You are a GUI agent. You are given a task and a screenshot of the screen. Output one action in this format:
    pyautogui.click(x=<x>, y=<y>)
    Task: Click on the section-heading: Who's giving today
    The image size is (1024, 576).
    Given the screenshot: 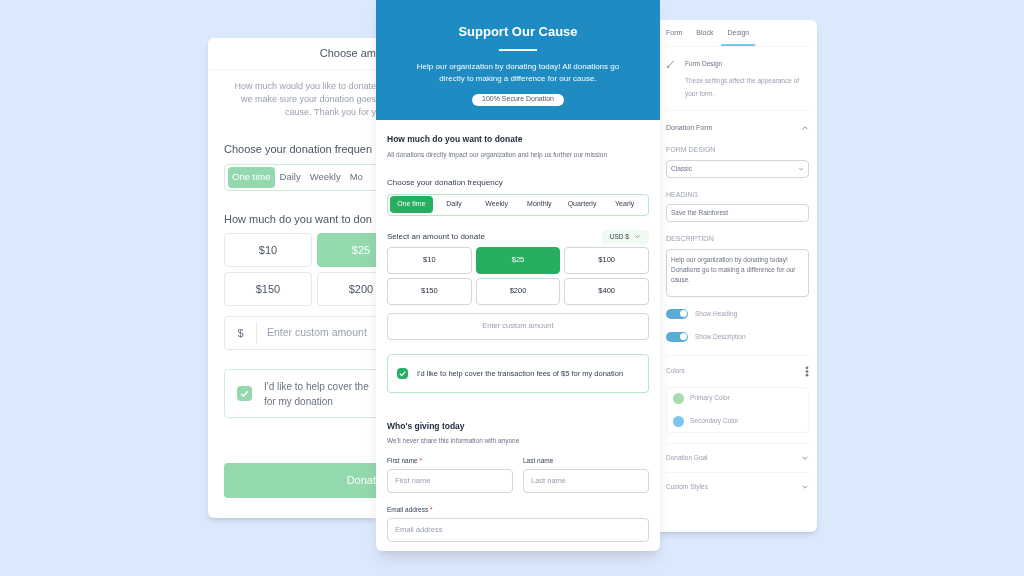 What is the action you would take?
    pyautogui.click(x=426, y=426)
    